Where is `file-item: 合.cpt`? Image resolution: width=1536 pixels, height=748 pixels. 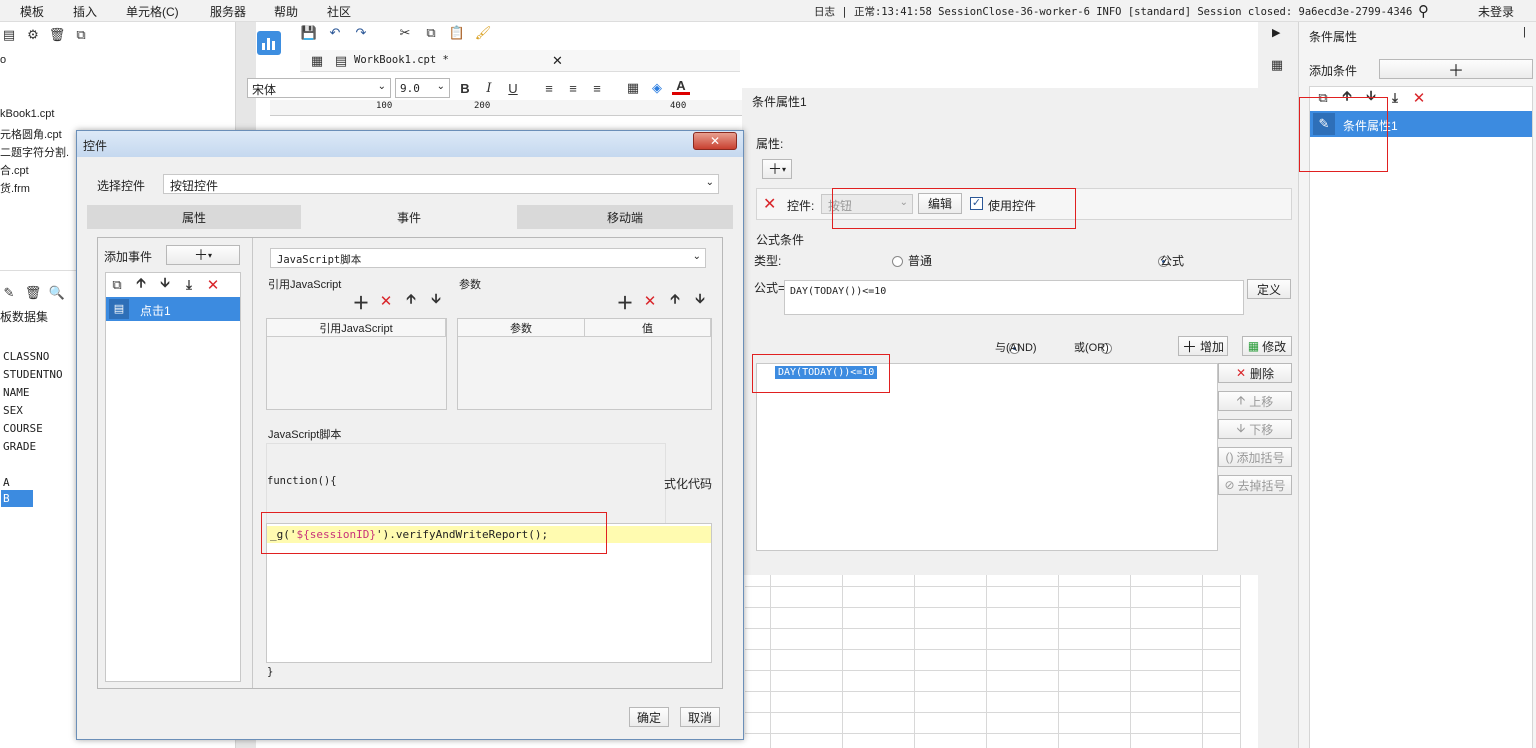 file-item: 合.cpt is located at coordinates (14, 170).